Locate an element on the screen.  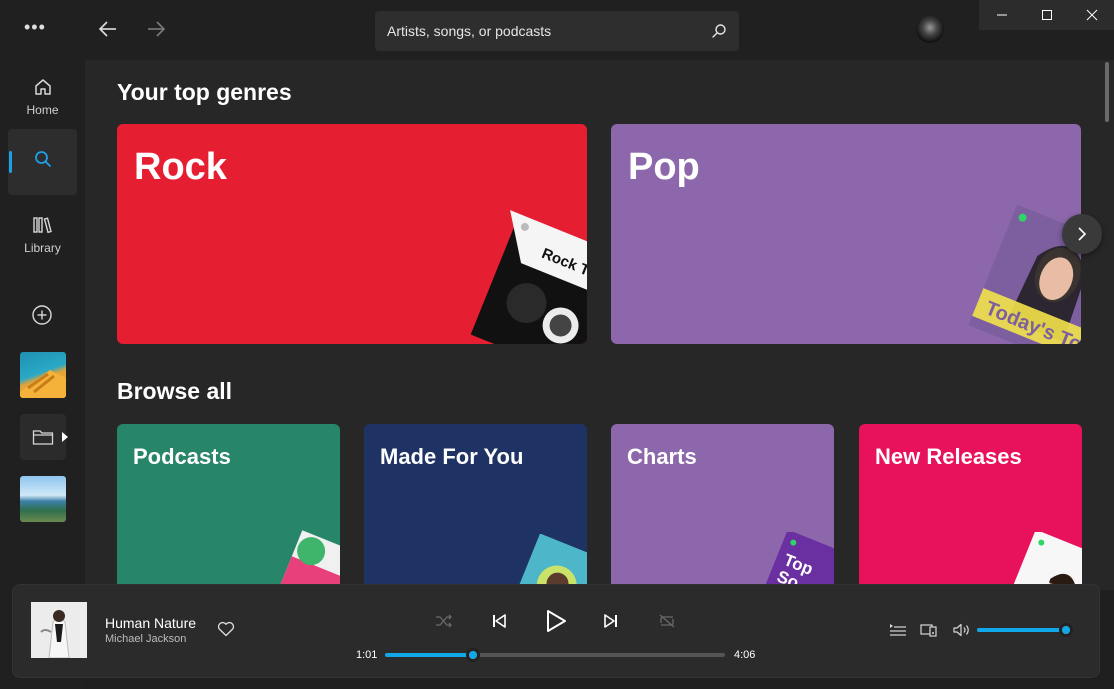
maximize-button is located at coordinates (1046, 15).